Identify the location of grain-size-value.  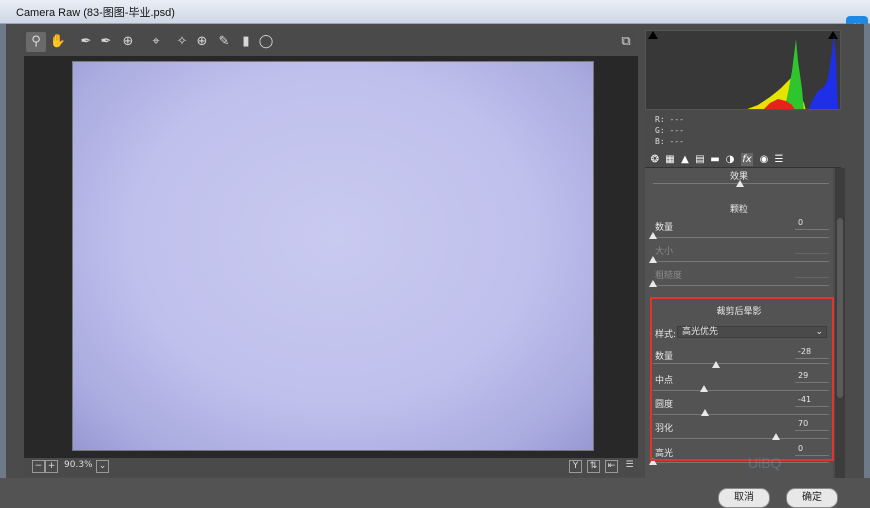
(812, 248).